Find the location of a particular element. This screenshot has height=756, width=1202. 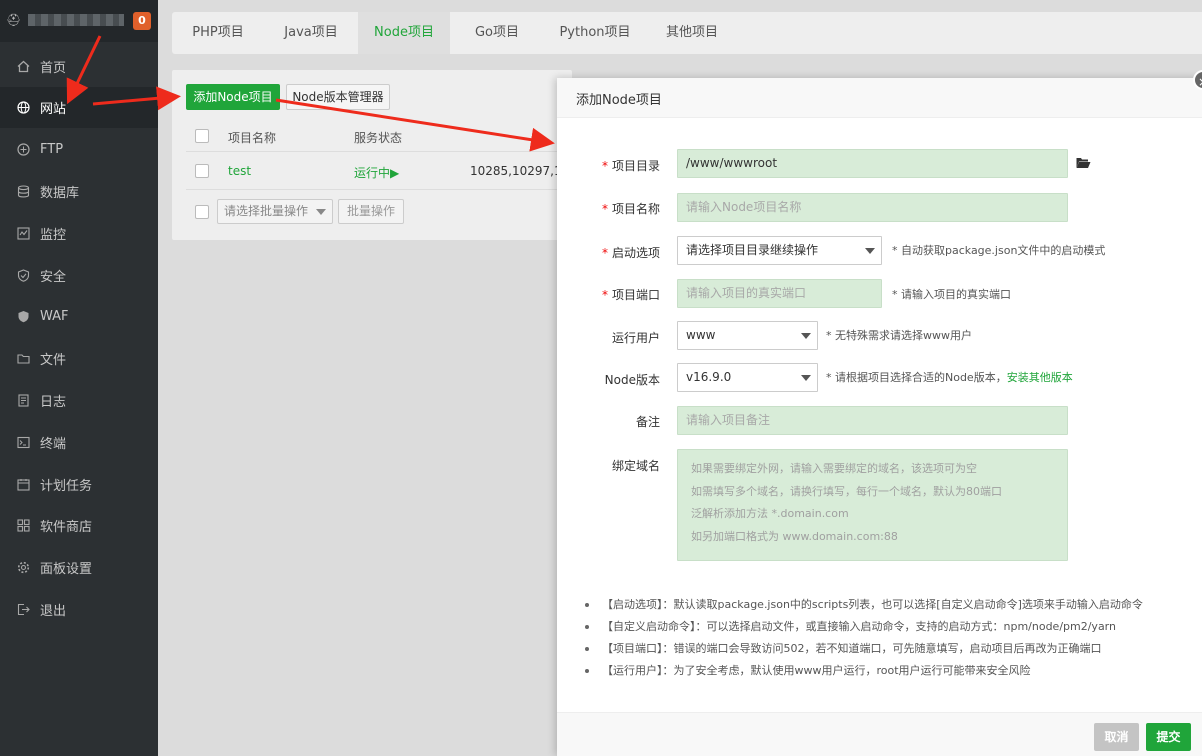

start-option-hint: * 自动获取package.json文件中的启动模式 is located at coordinates (999, 250).